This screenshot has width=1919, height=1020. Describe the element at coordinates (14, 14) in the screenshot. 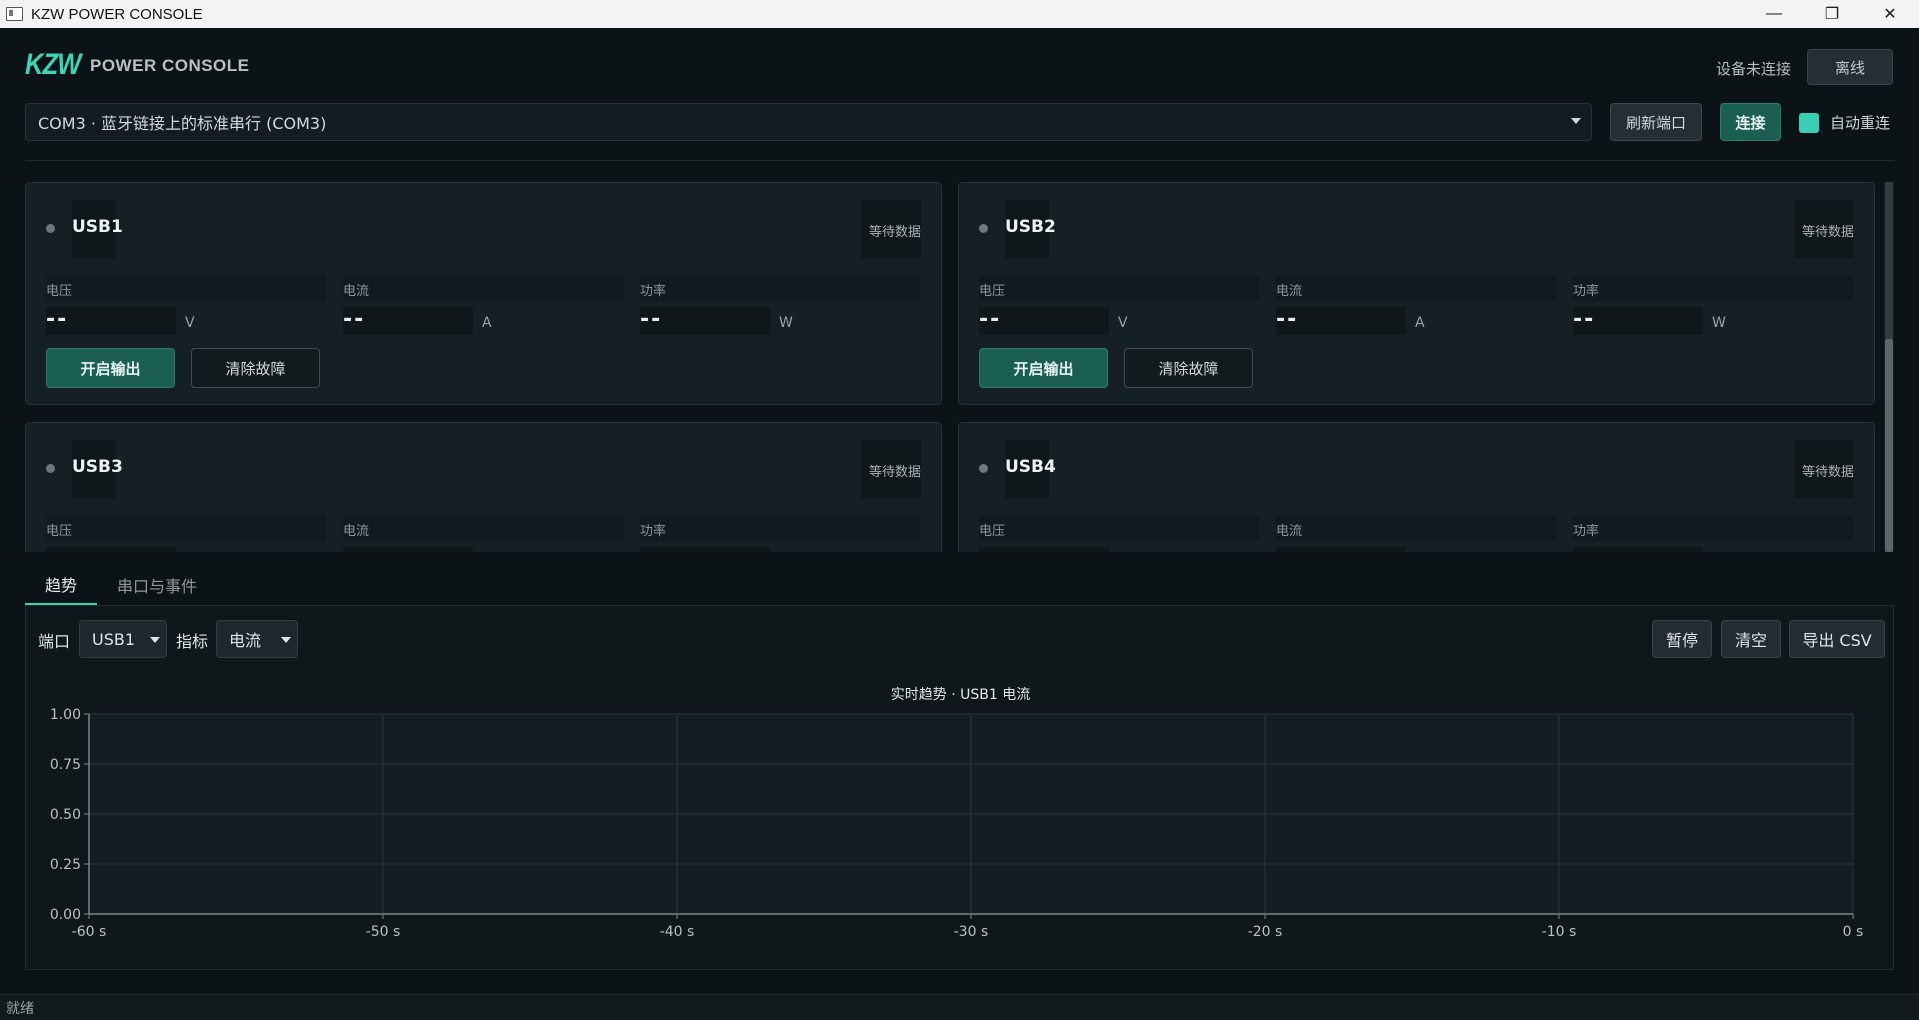

I see `app-icon` at that location.